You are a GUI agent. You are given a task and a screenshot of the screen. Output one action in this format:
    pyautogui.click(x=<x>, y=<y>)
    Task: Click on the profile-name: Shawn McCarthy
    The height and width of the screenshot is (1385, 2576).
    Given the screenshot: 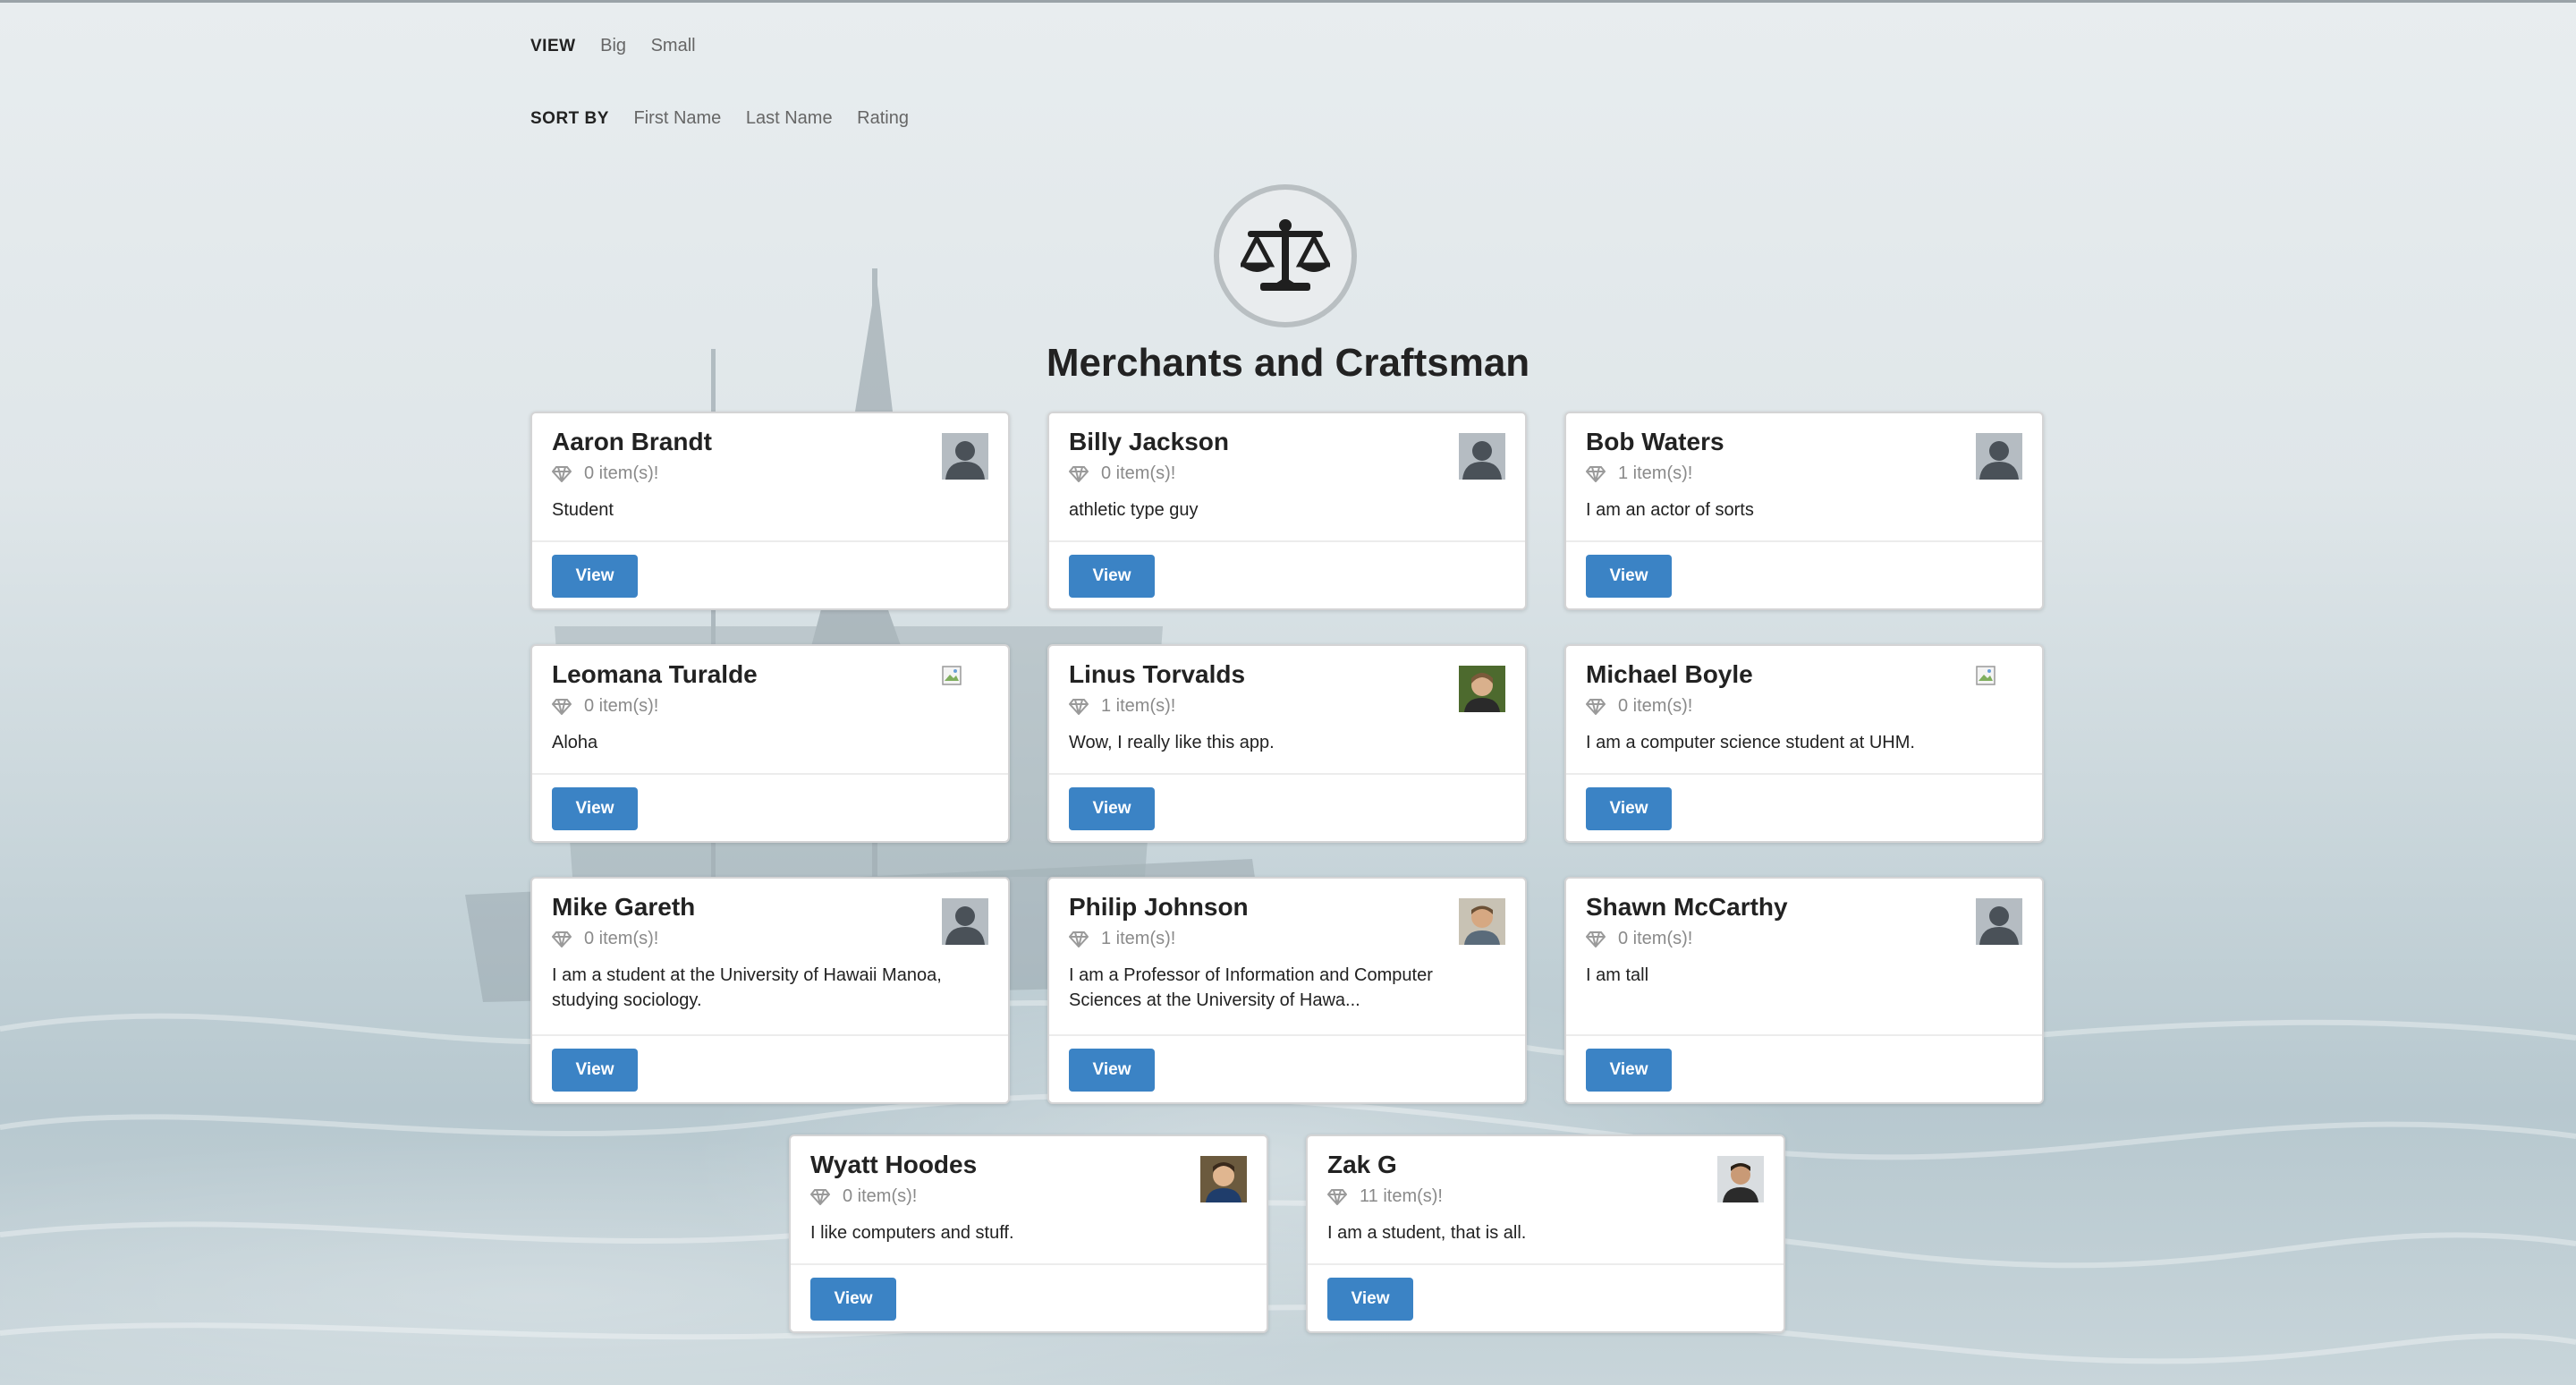 What is the action you would take?
    pyautogui.click(x=1687, y=907)
    